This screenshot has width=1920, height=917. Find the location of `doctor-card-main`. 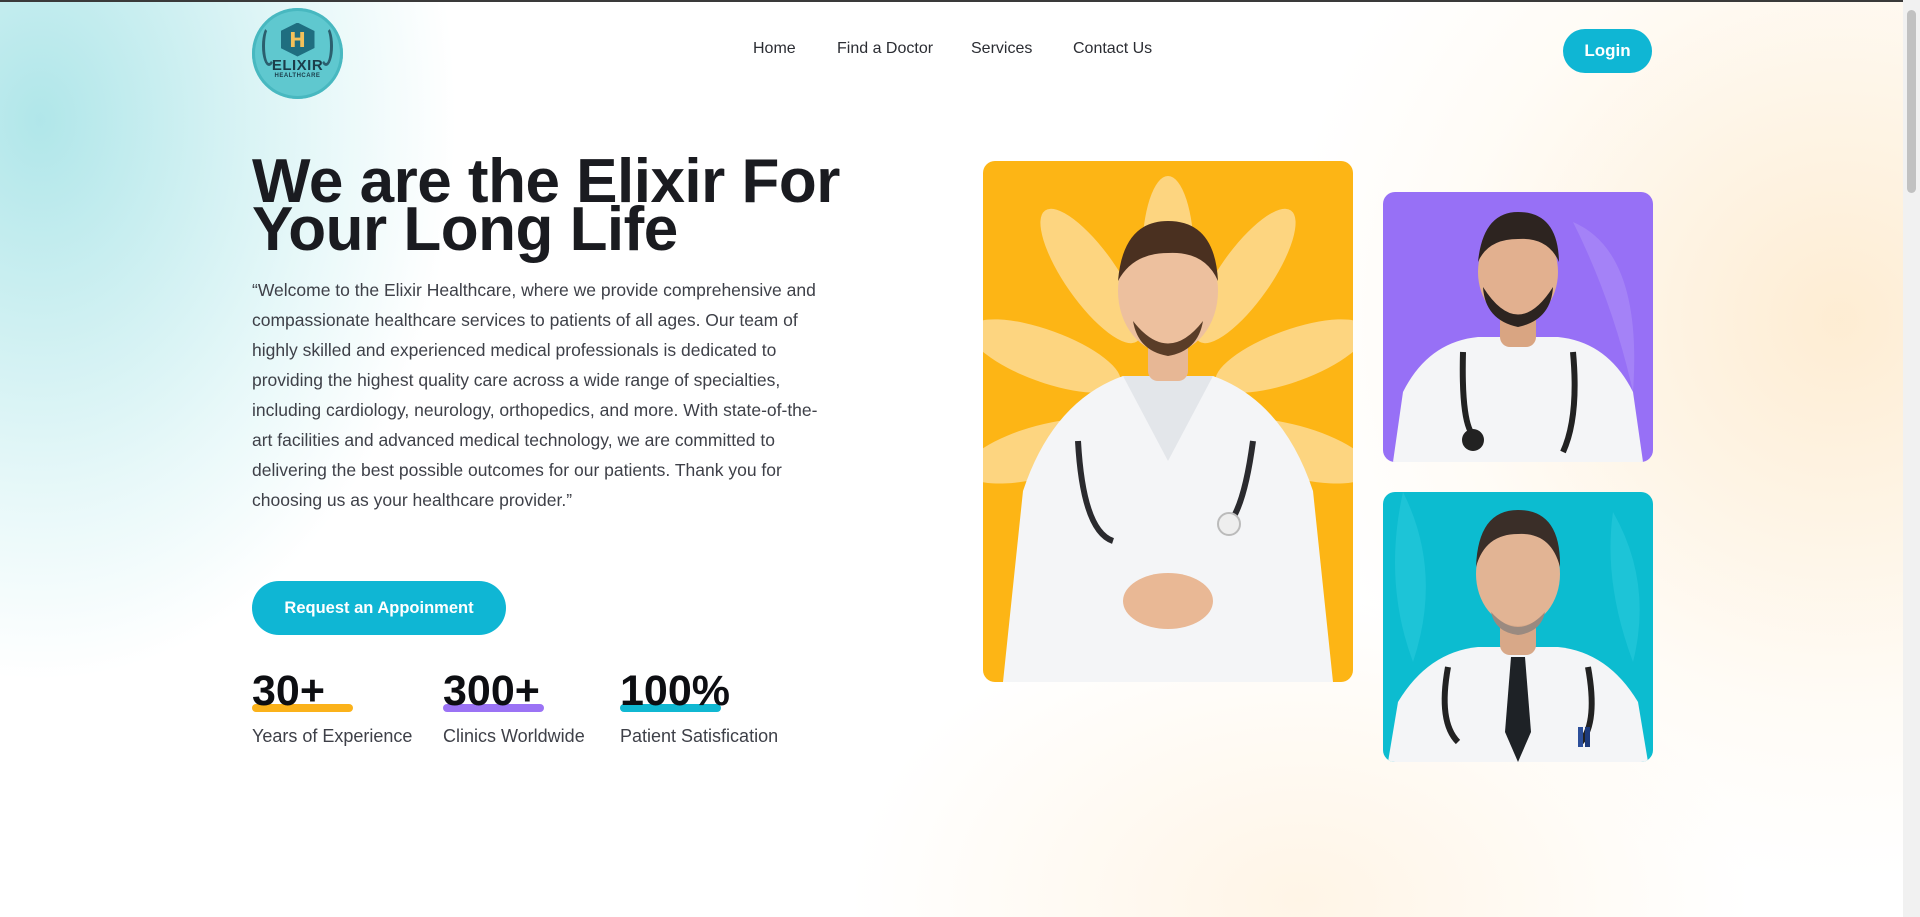

doctor-card-main is located at coordinates (1168, 421).